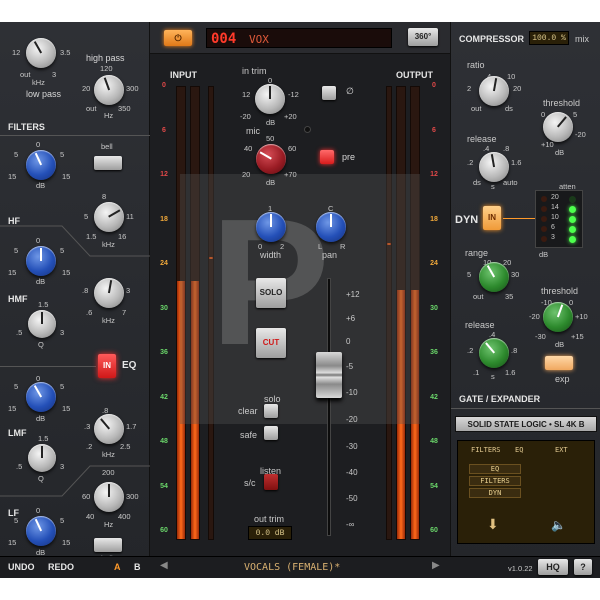  What do you see at coordinates (41, 53) in the screenshot?
I see `low-pass-knob` at bounding box center [41, 53].